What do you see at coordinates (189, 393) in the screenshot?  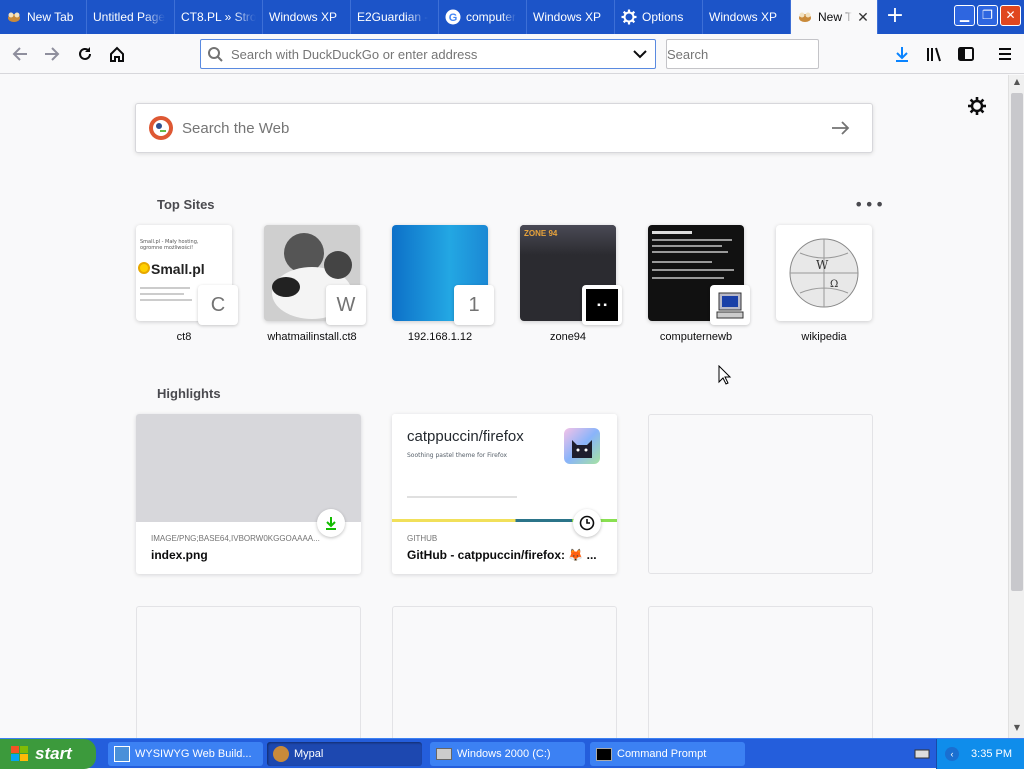 I see `highlights-title: Highlights` at bounding box center [189, 393].